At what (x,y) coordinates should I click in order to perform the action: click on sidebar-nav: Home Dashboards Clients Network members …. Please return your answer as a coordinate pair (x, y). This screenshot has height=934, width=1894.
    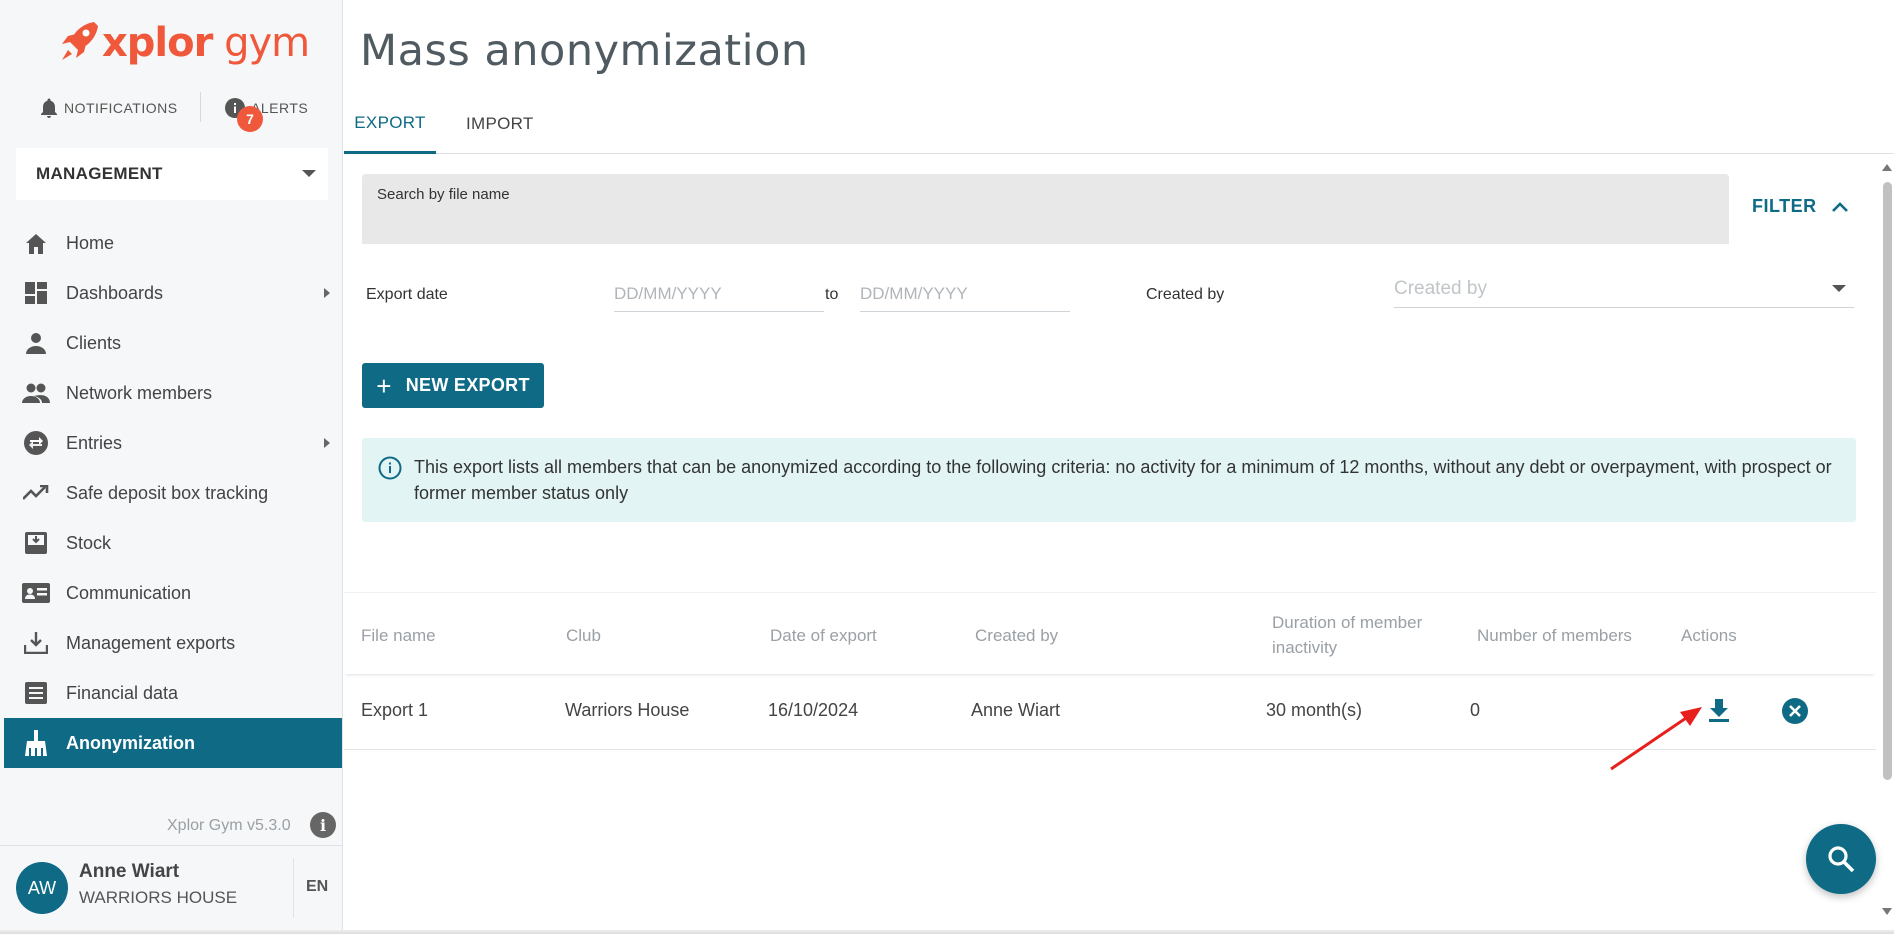
    Looking at the image, I should click on (173, 493).